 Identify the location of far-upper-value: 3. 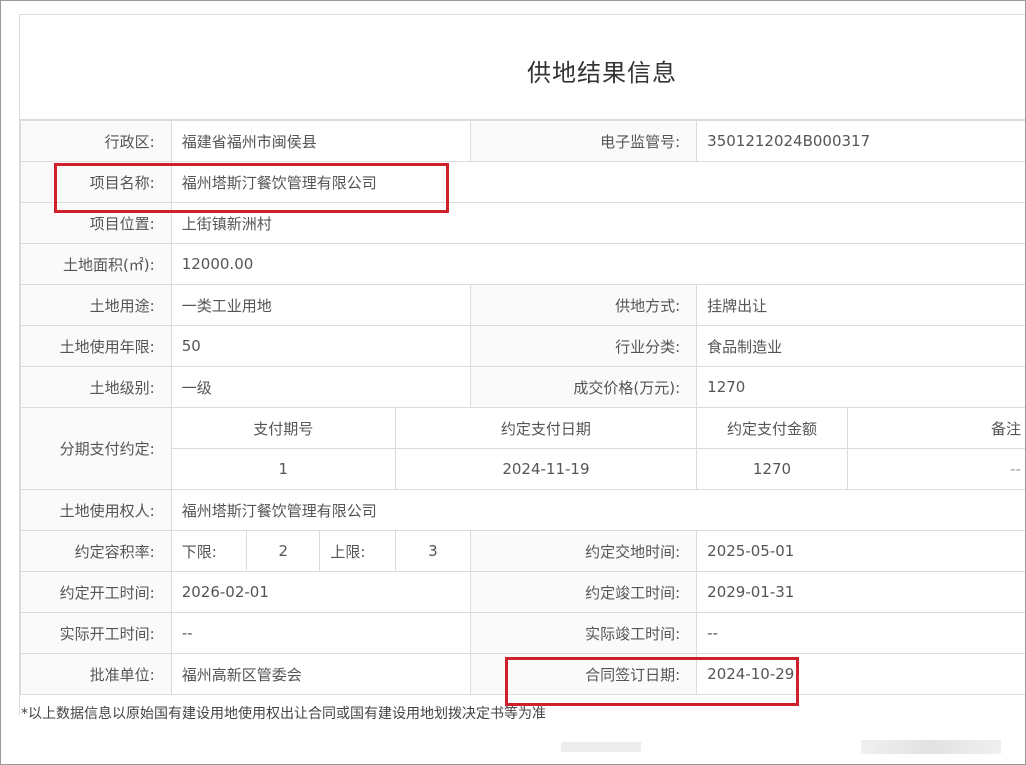
(433, 551).